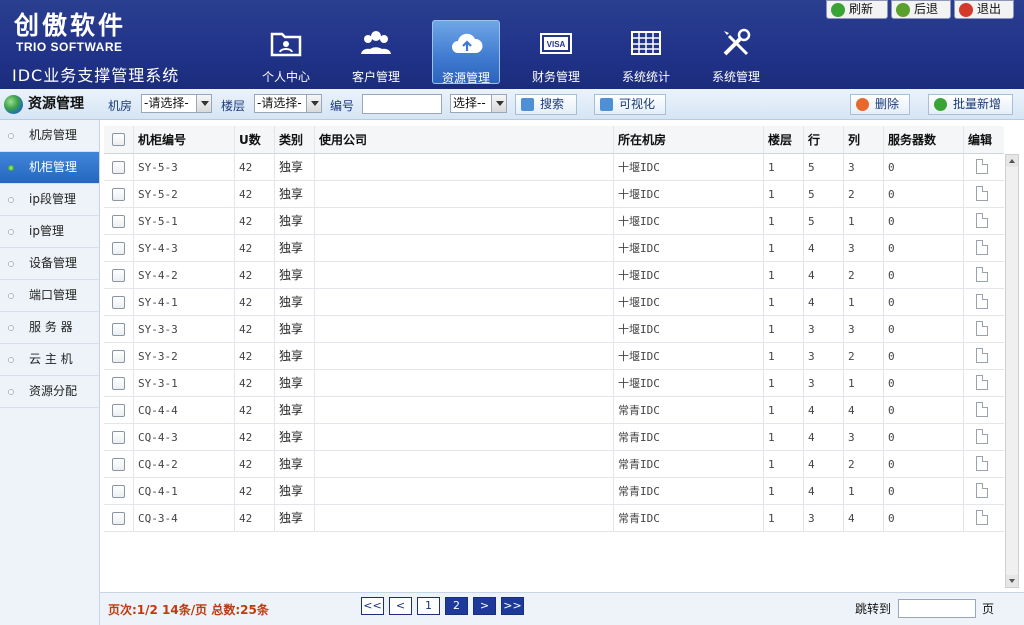  What do you see at coordinates (554, 437) in the screenshot?
I see `table-row: CQ-4-3 42 独享 常青IDC 1 4 3 0` at bounding box center [554, 437].